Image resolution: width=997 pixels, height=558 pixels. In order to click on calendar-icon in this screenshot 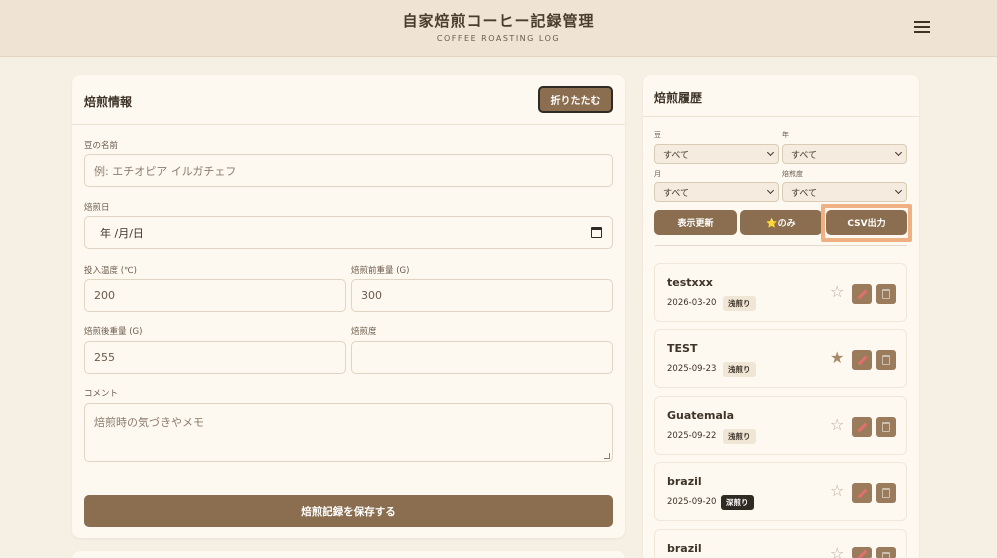, I will do `click(596, 232)`.